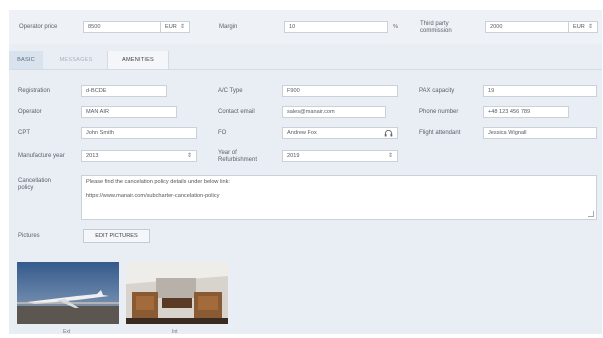 Image resolution: width=603 pixels, height=338 pixels. Describe the element at coordinates (222, 133) in the screenshot. I see `fo-label: FO` at that location.